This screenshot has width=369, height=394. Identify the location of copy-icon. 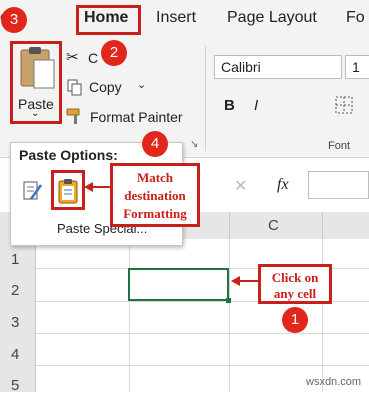
(75, 87).